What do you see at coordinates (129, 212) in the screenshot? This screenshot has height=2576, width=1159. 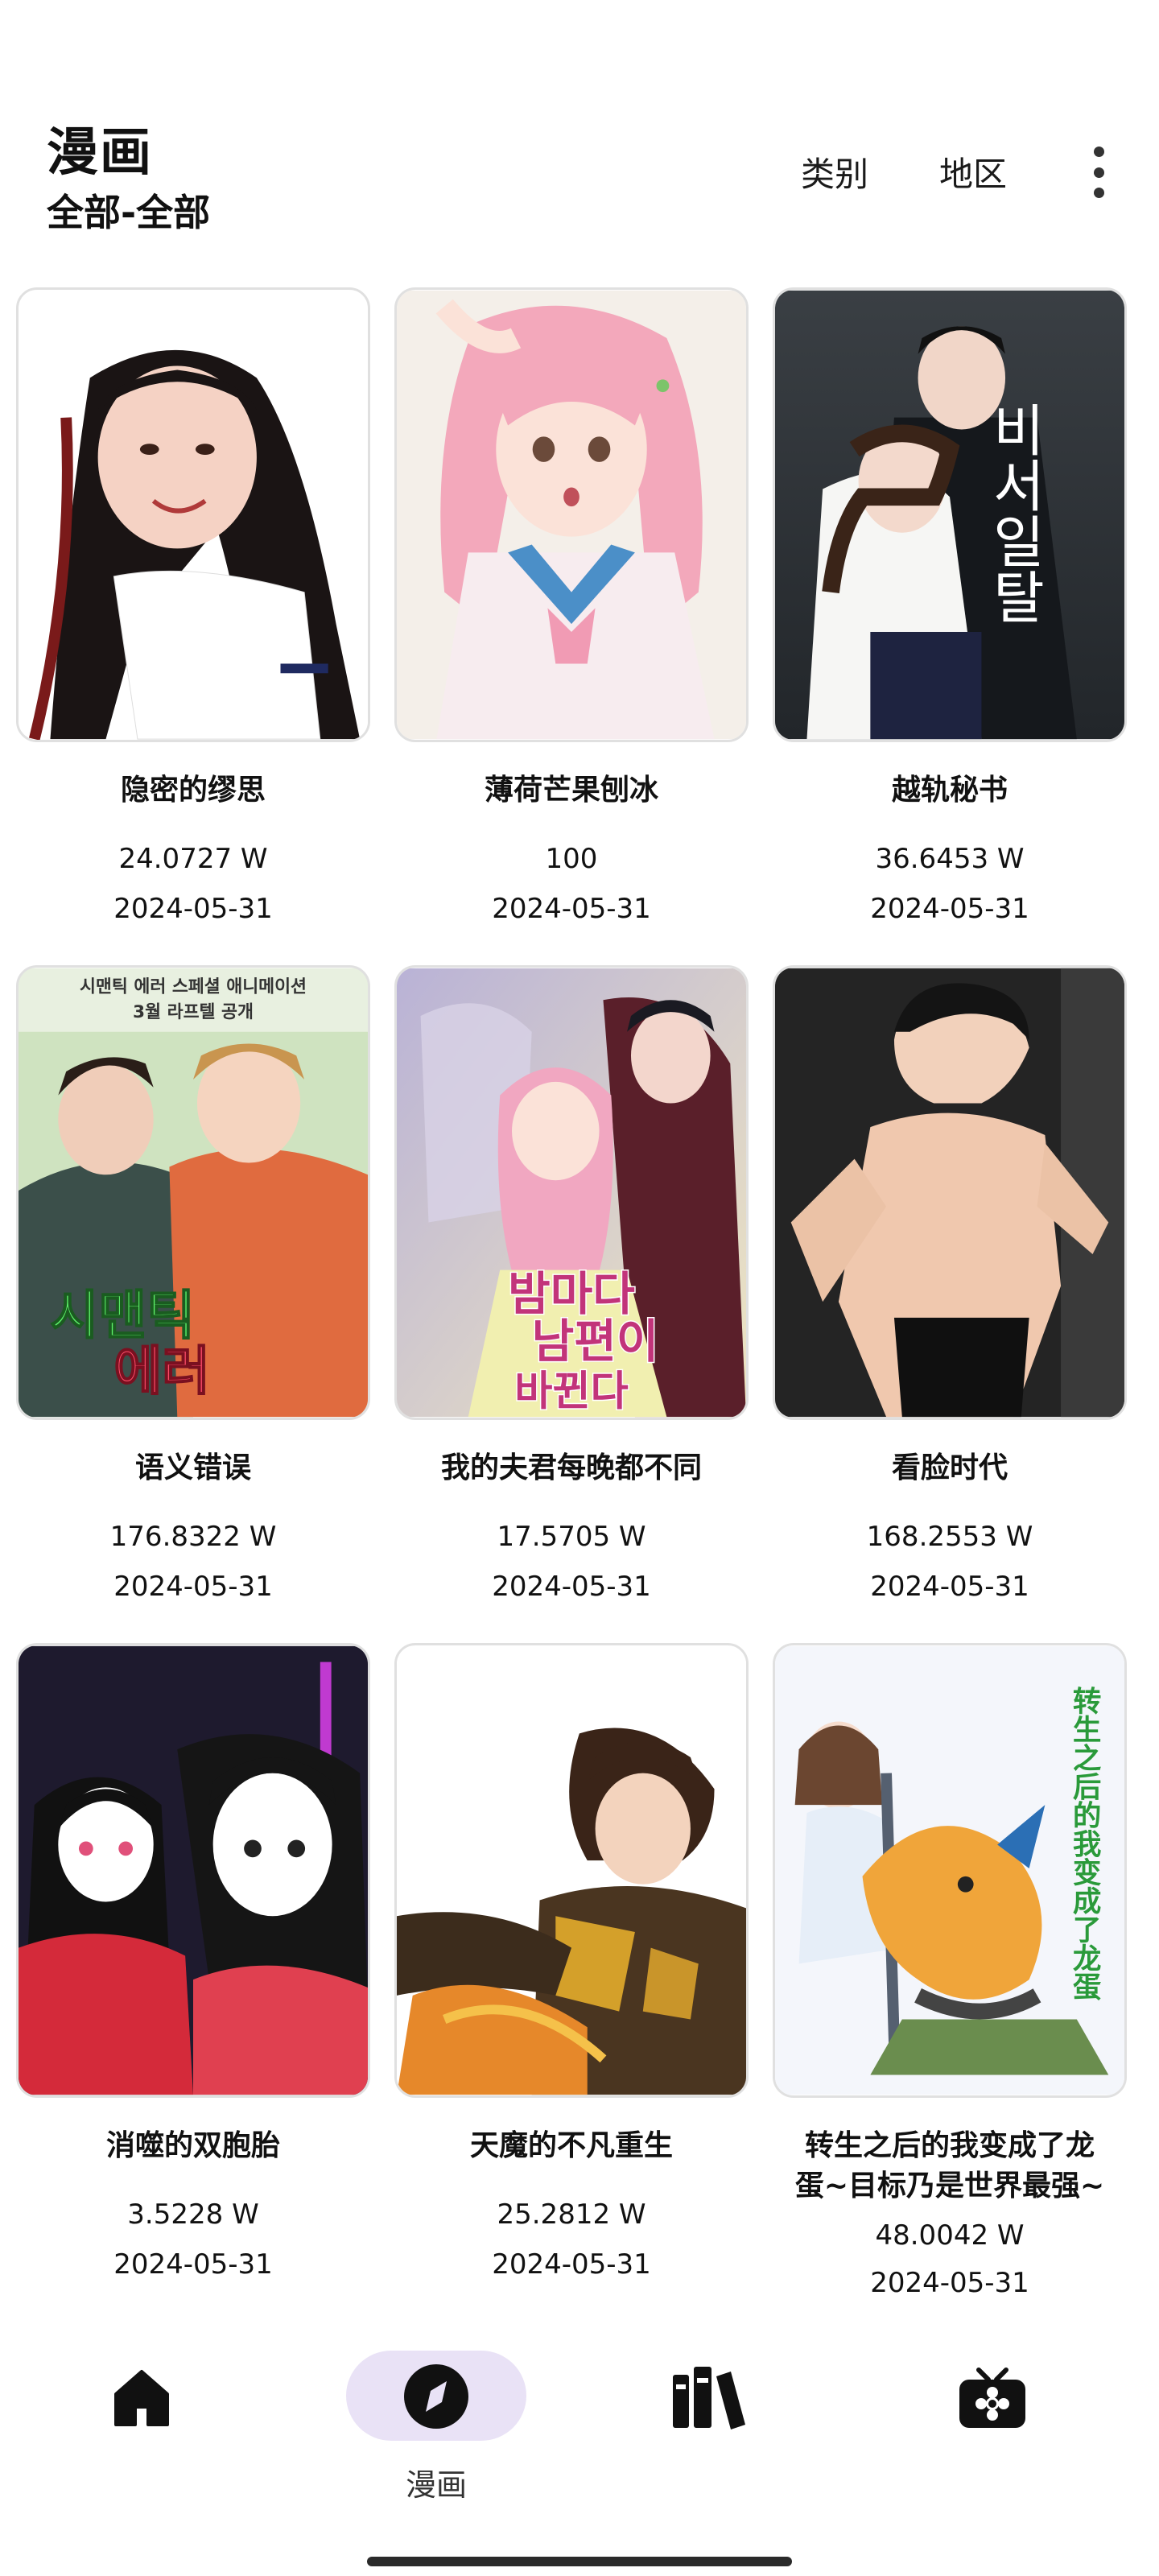 I see `filter-summary: 全部-全部` at bounding box center [129, 212].